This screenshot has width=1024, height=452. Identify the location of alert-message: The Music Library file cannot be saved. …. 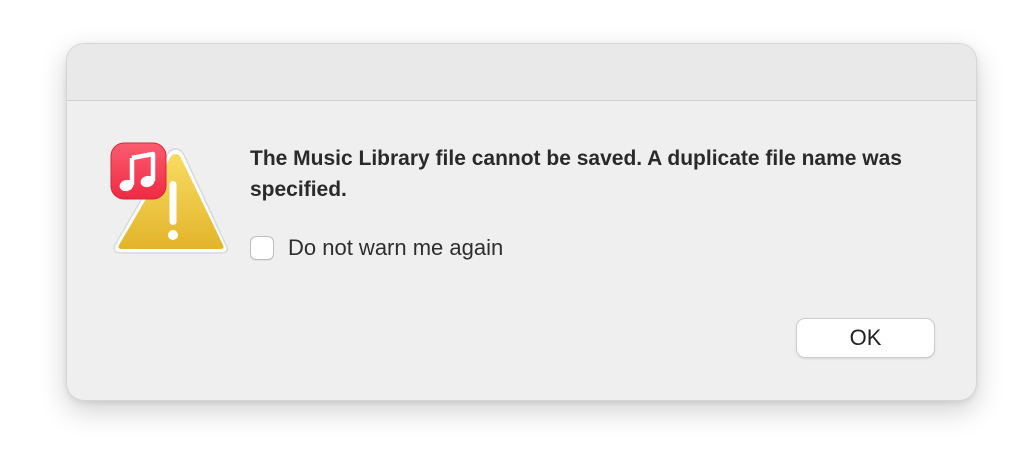
(576, 174).